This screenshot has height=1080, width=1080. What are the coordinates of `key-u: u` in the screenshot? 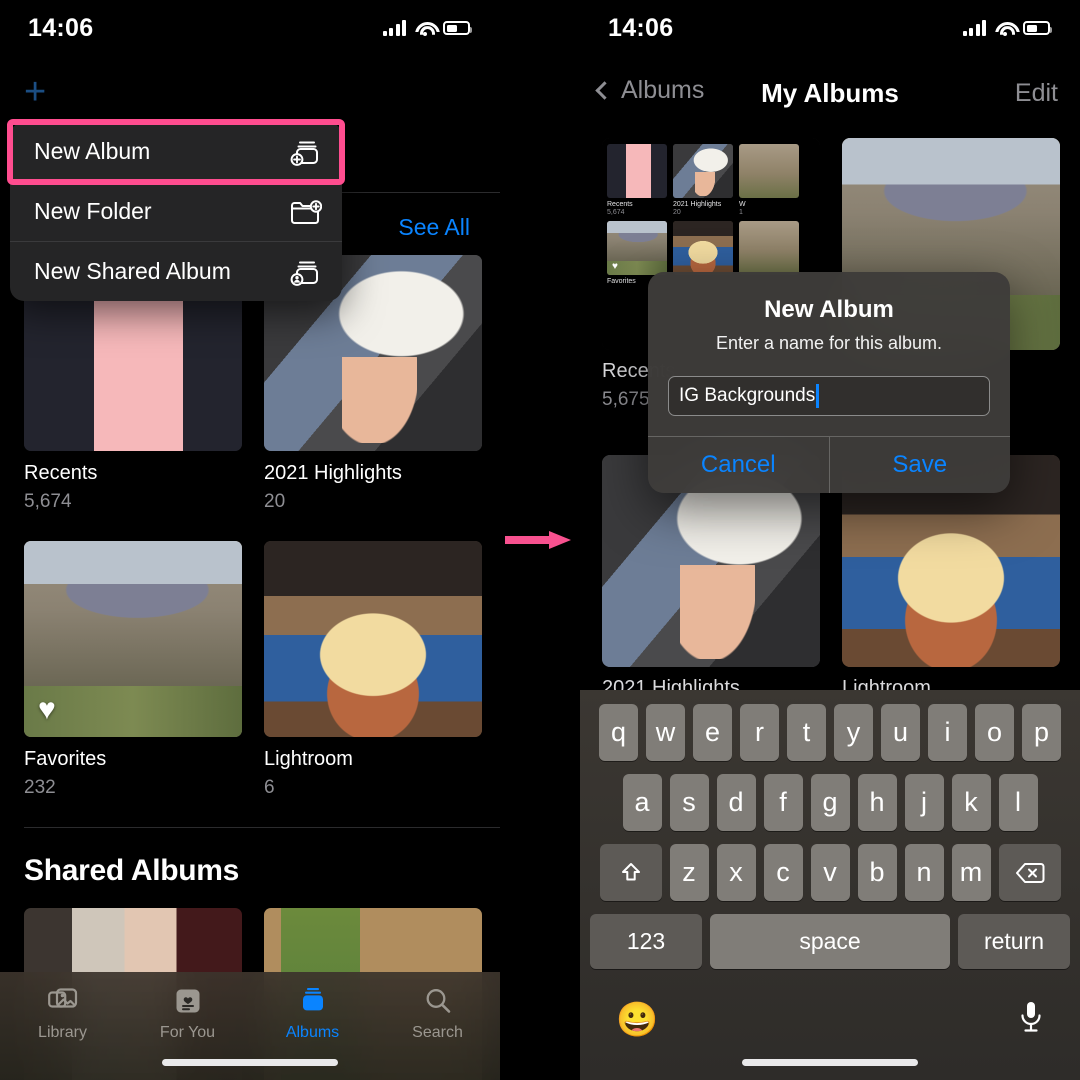 It's located at (900, 732).